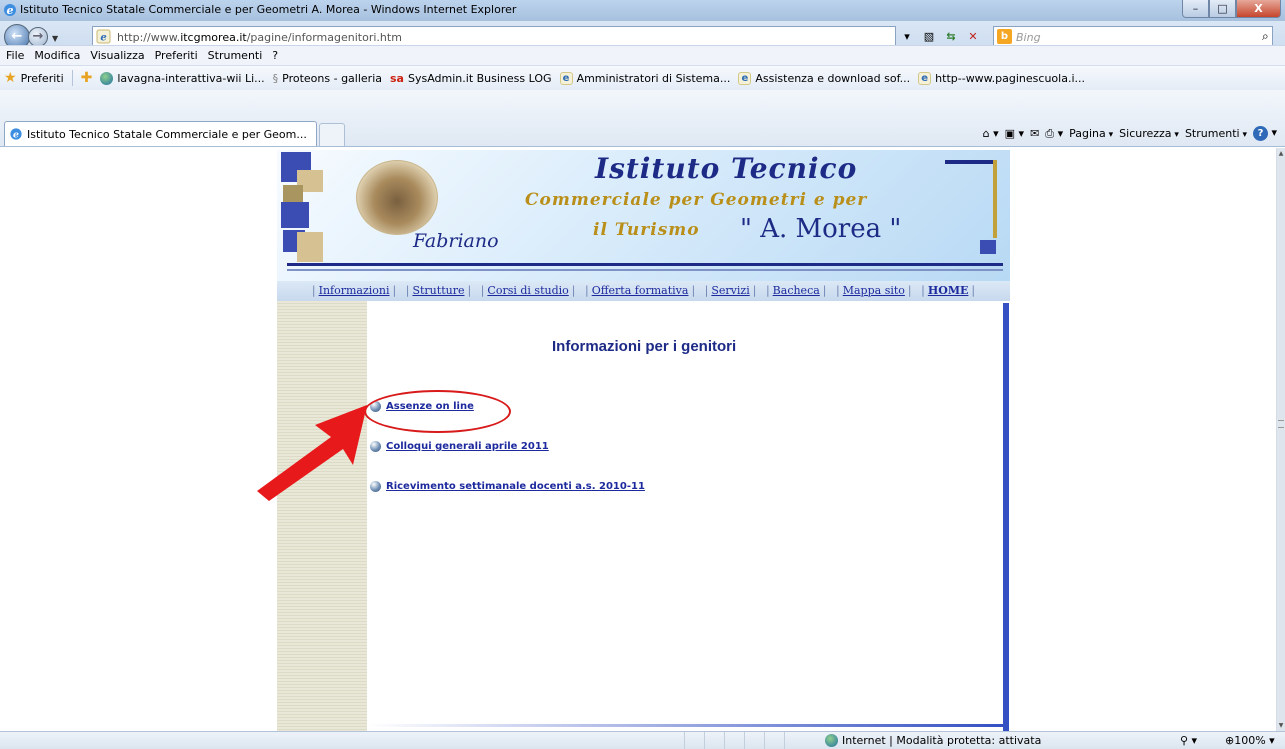  What do you see at coordinates (646, 230) in the screenshot?
I see `banner-subtitle-2: il Turismo` at bounding box center [646, 230].